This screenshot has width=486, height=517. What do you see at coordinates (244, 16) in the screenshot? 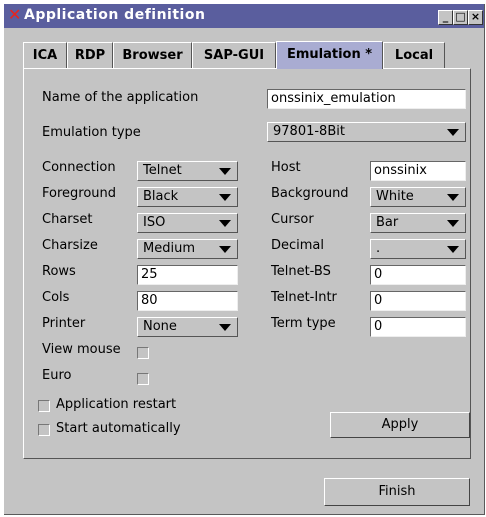
I see `title-bar: ✕ Application definition _ □ ×` at bounding box center [244, 16].